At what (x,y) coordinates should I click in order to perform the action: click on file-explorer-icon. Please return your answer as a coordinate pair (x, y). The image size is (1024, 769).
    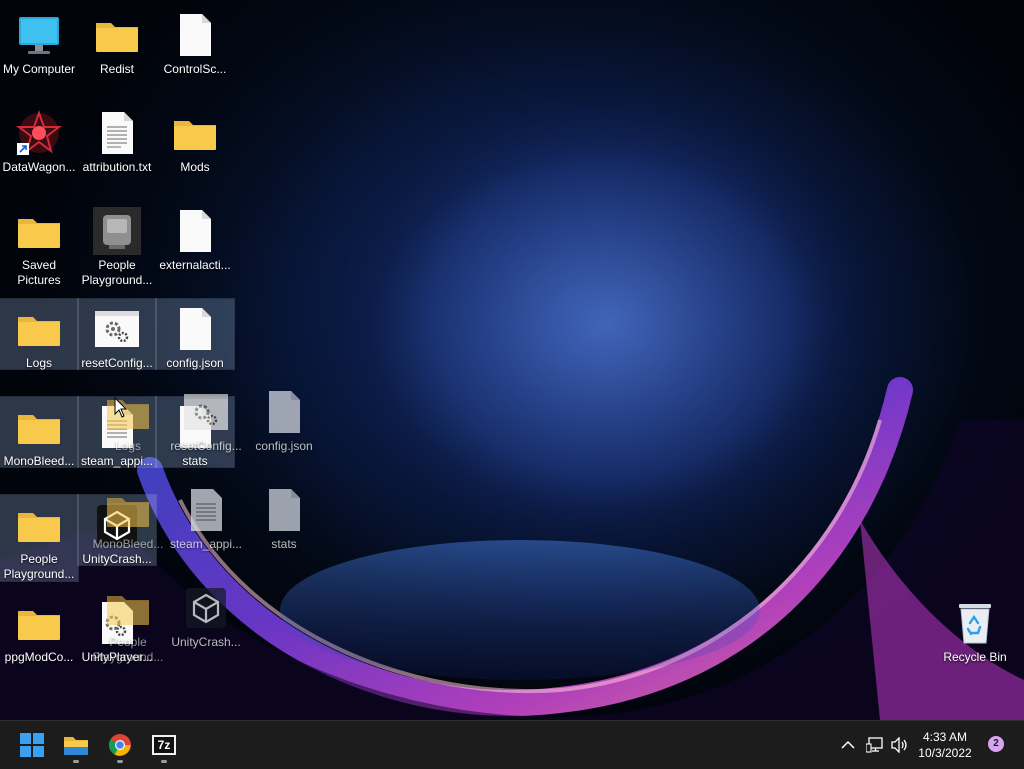
    Looking at the image, I should click on (76, 746).